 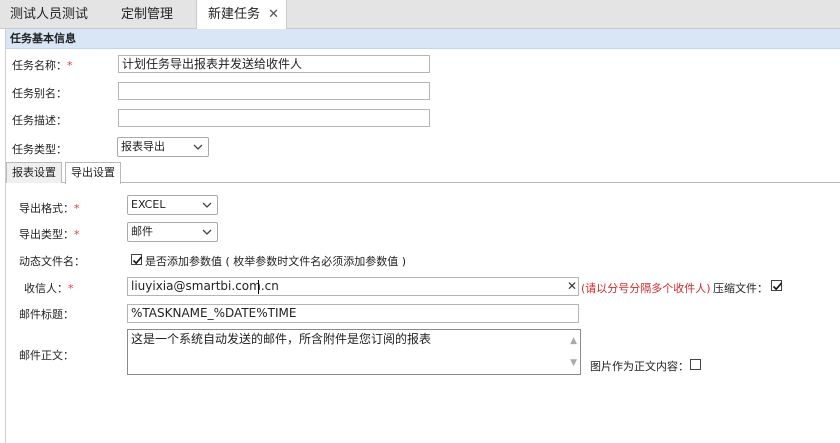 I want to click on mail-subject-input: %TASKNAME_%DATE%TIME, so click(x=353, y=313).